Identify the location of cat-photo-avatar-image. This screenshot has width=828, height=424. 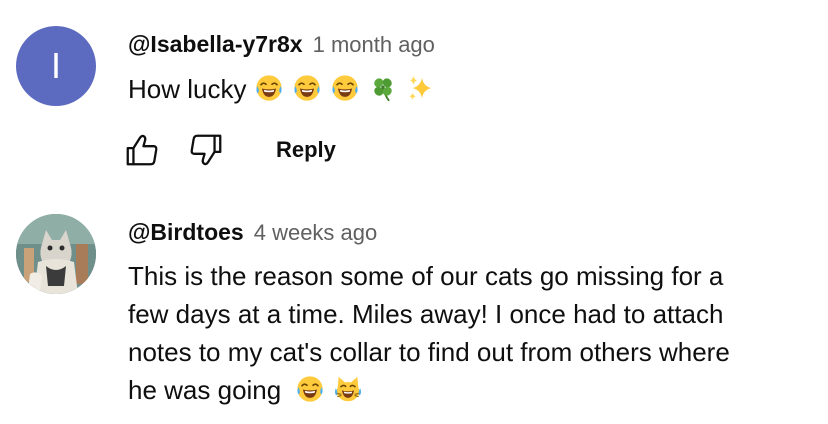
(56, 254).